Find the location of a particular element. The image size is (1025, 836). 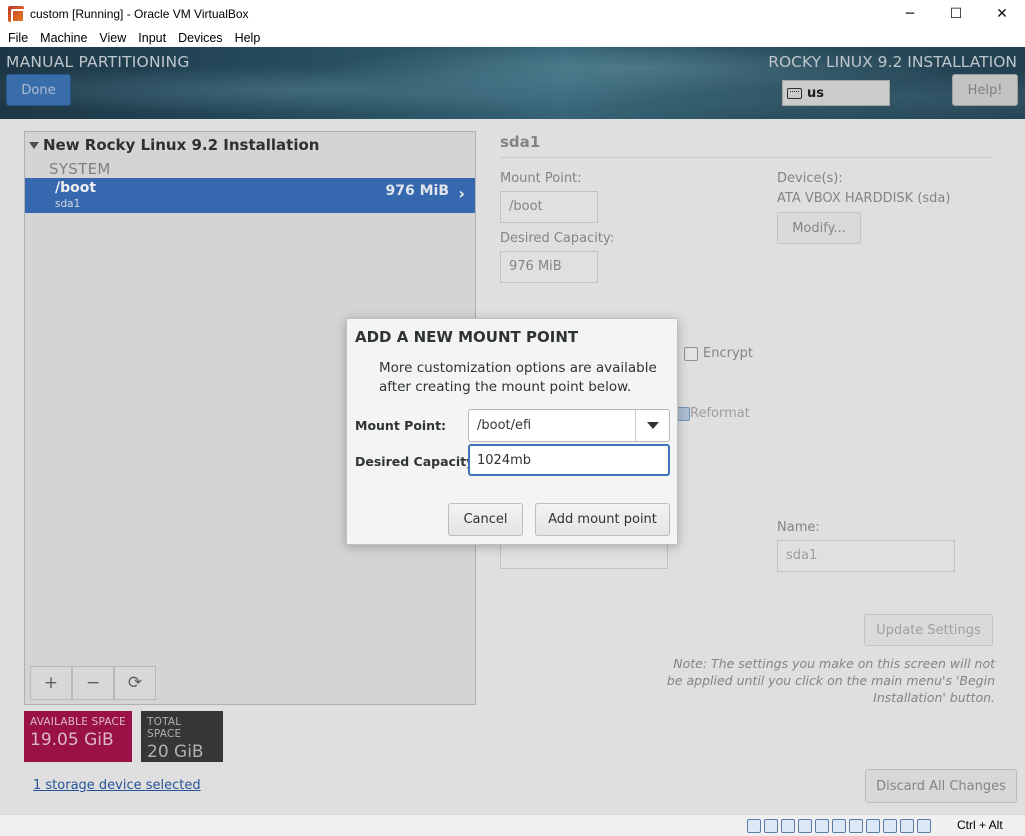

menu-devices: Devices is located at coordinates (200, 38).